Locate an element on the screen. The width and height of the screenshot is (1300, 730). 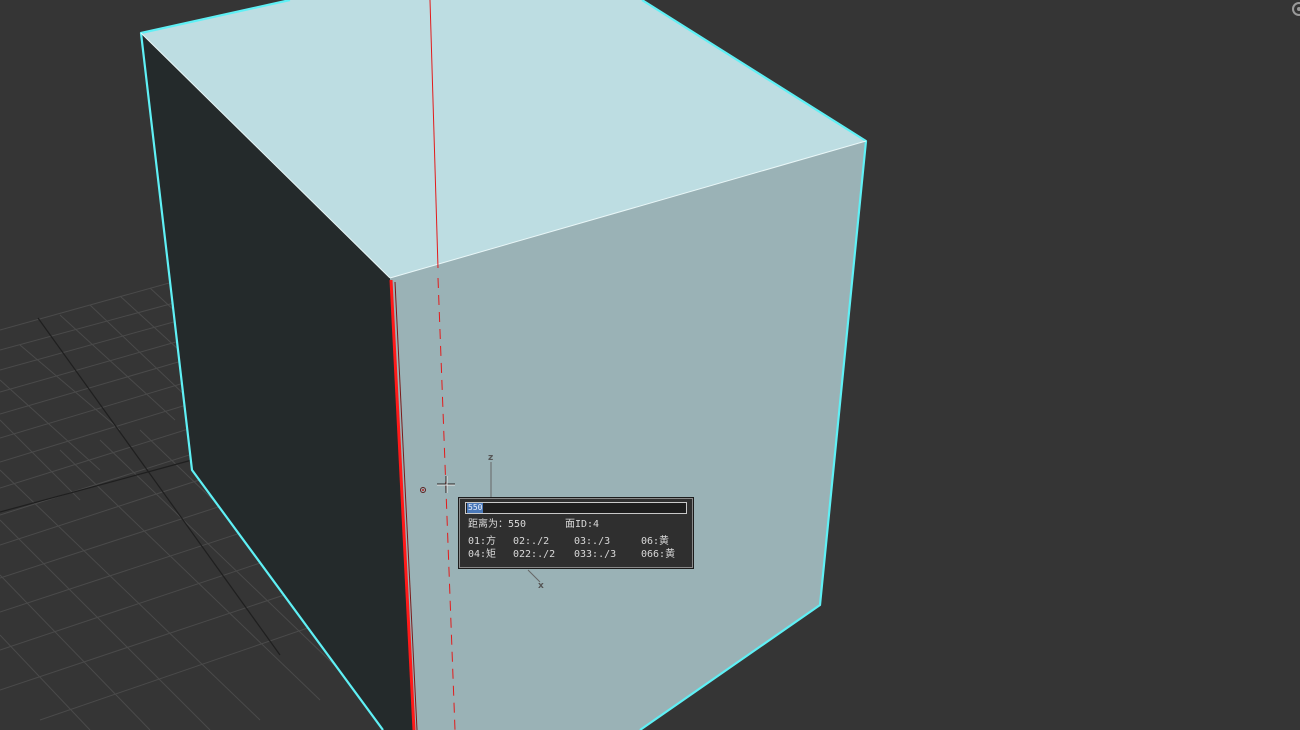
gizmo-z-label: z is located at coordinates (490, 458).